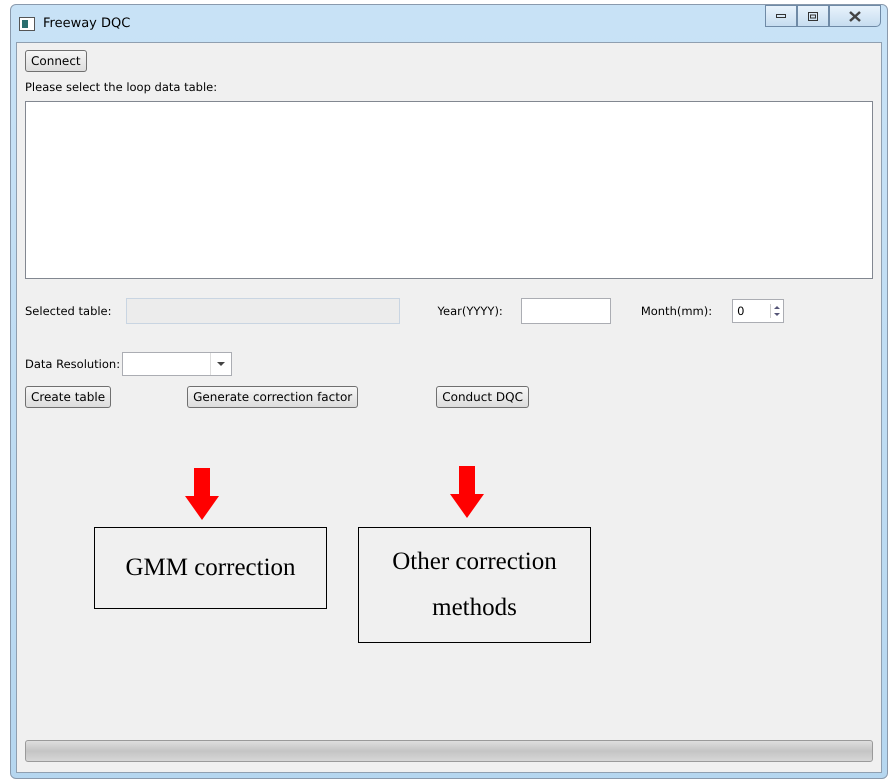 Image resolution: width=891 pixels, height=782 pixels. What do you see at coordinates (210, 568) in the screenshot?
I see `annotation-box: GMM correction` at bounding box center [210, 568].